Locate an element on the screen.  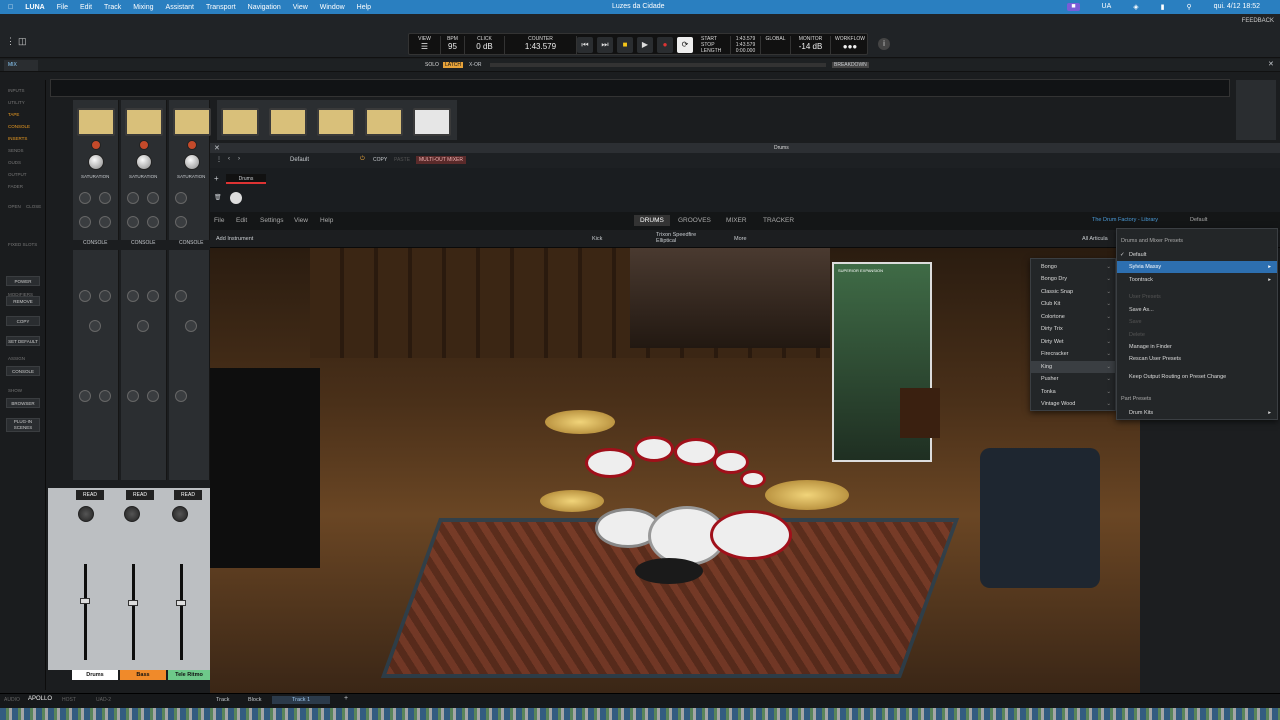
menu-file: File is located at coordinates (219, 220).